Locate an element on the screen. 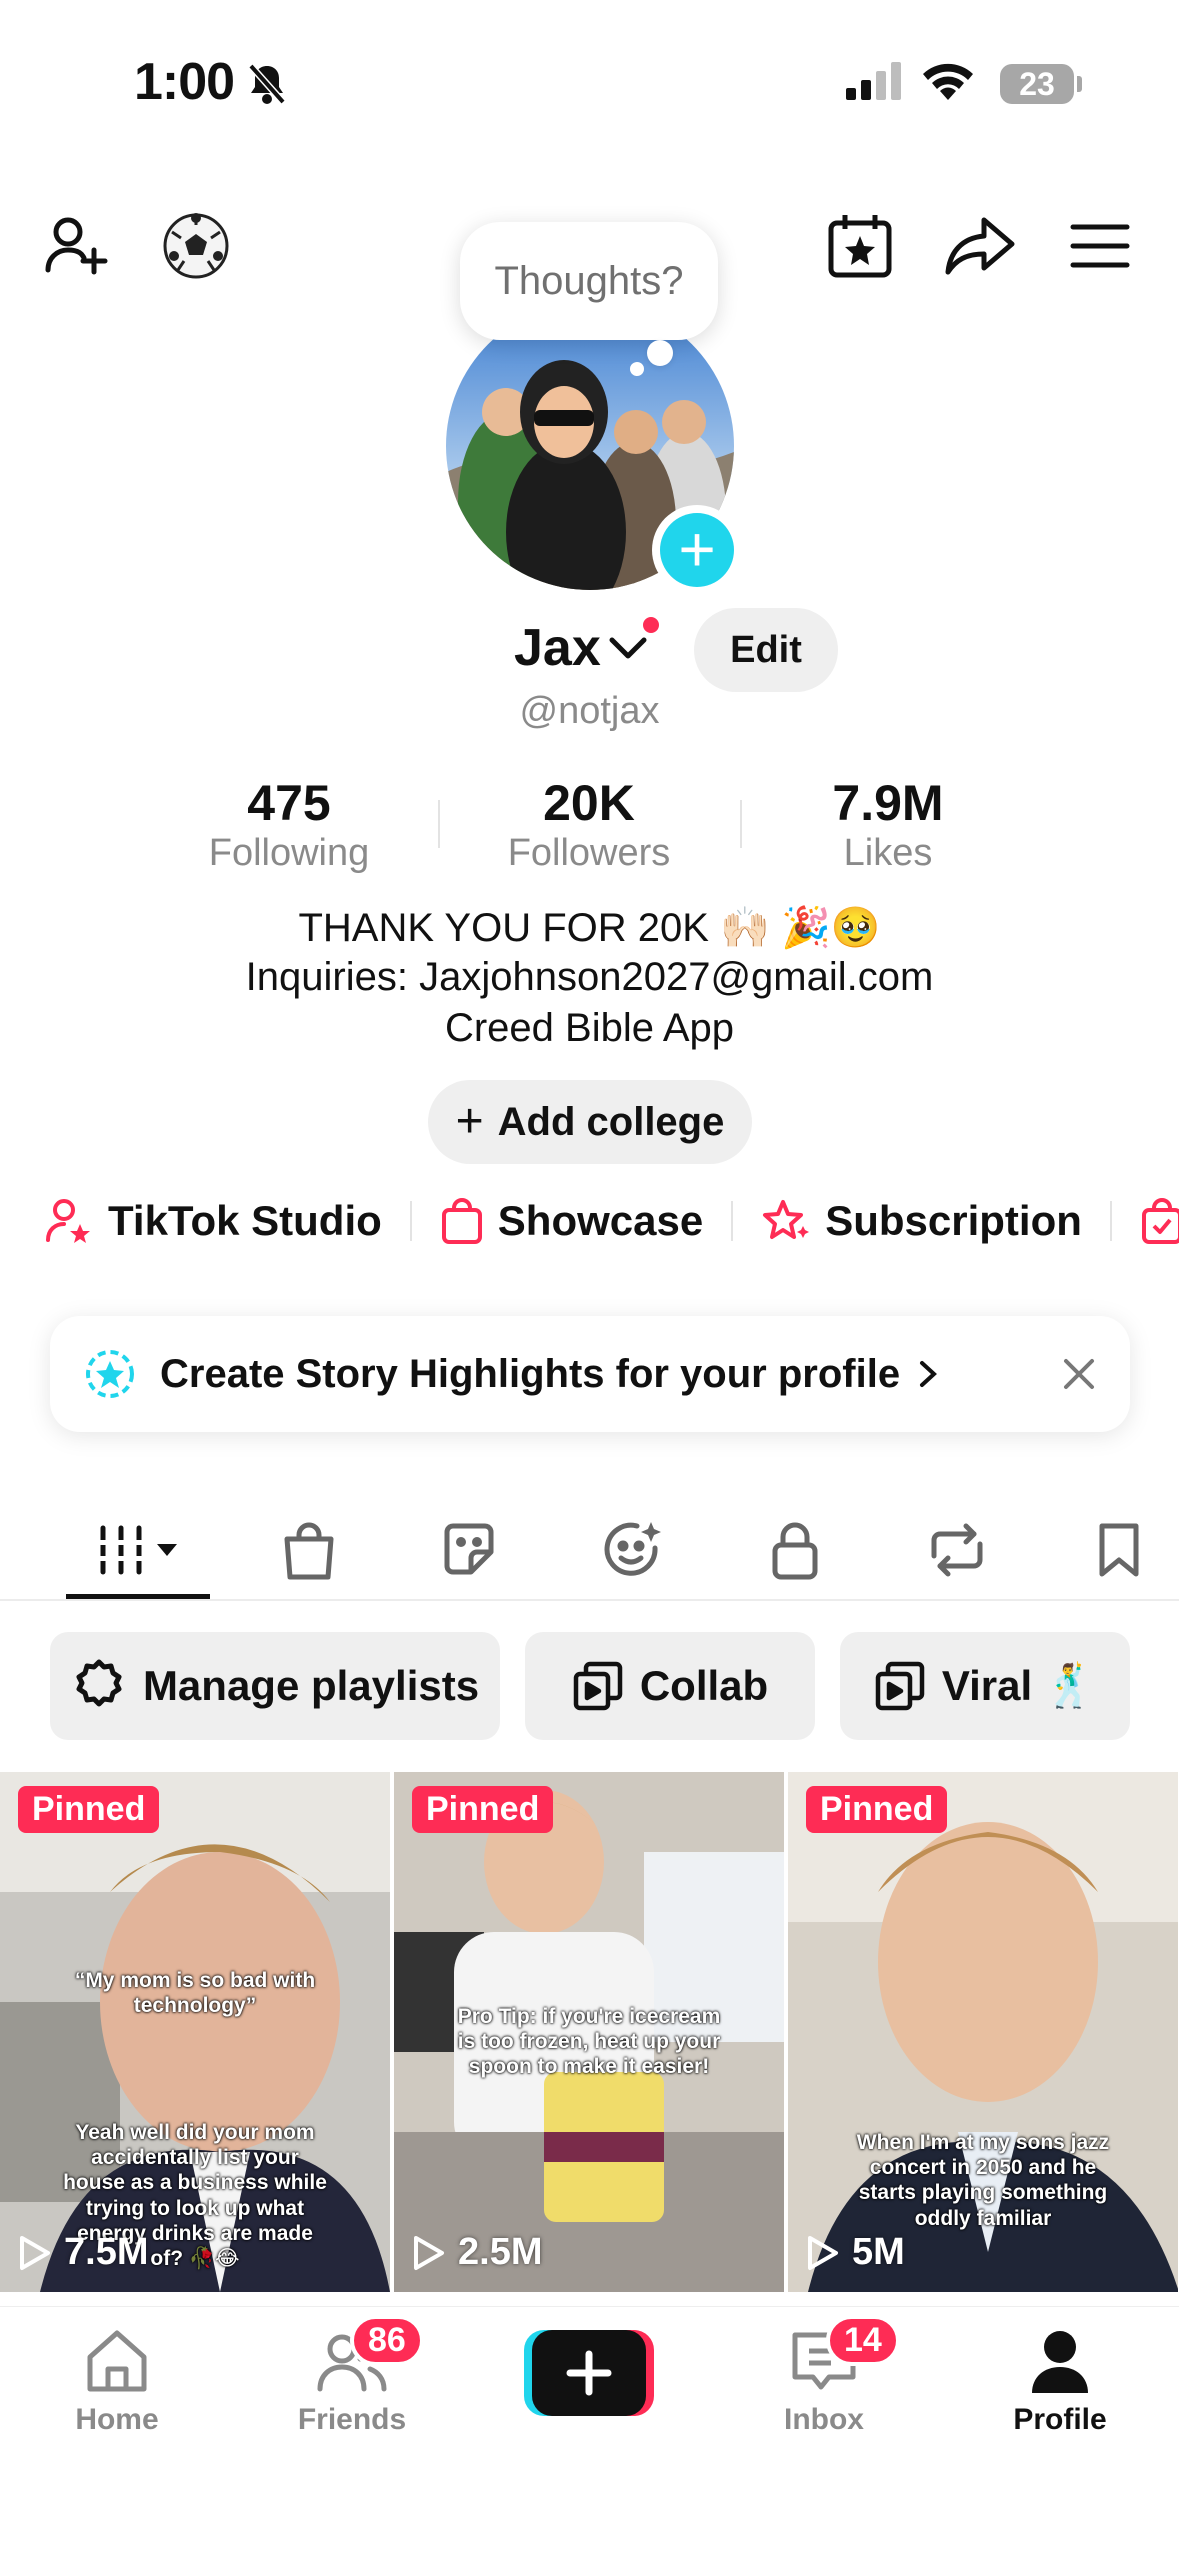 The height and width of the screenshot is (2556, 1179). following-label: Following is located at coordinates (289, 853).